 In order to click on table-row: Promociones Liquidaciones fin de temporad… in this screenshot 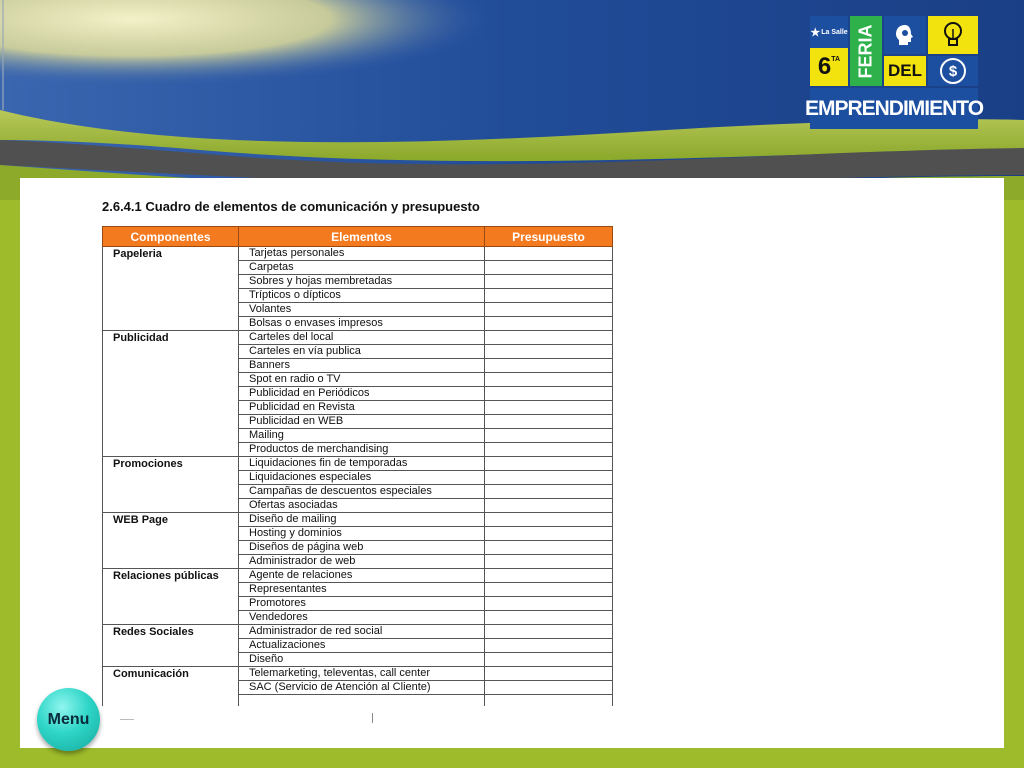, I will do `click(357, 484)`.